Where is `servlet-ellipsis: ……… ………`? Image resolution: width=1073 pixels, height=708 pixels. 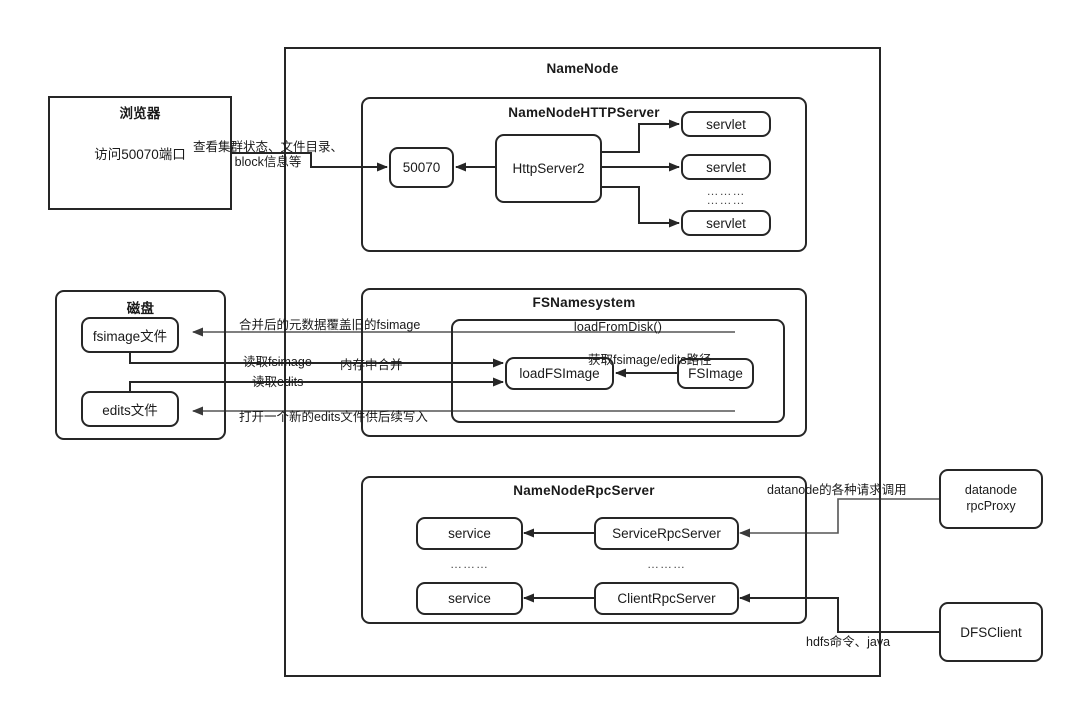 servlet-ellipsis: ……… ……… is located at coordinates (726, 196).